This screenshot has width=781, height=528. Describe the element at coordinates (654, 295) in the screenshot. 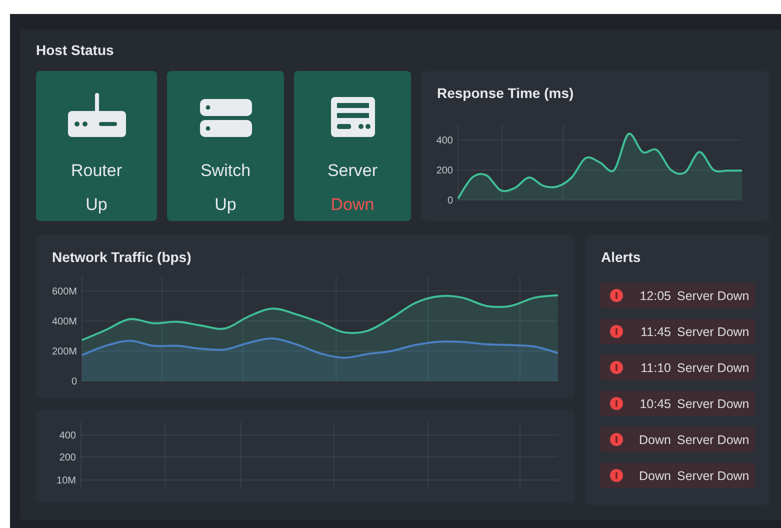

I see `alert-time: 12:05` at that location.